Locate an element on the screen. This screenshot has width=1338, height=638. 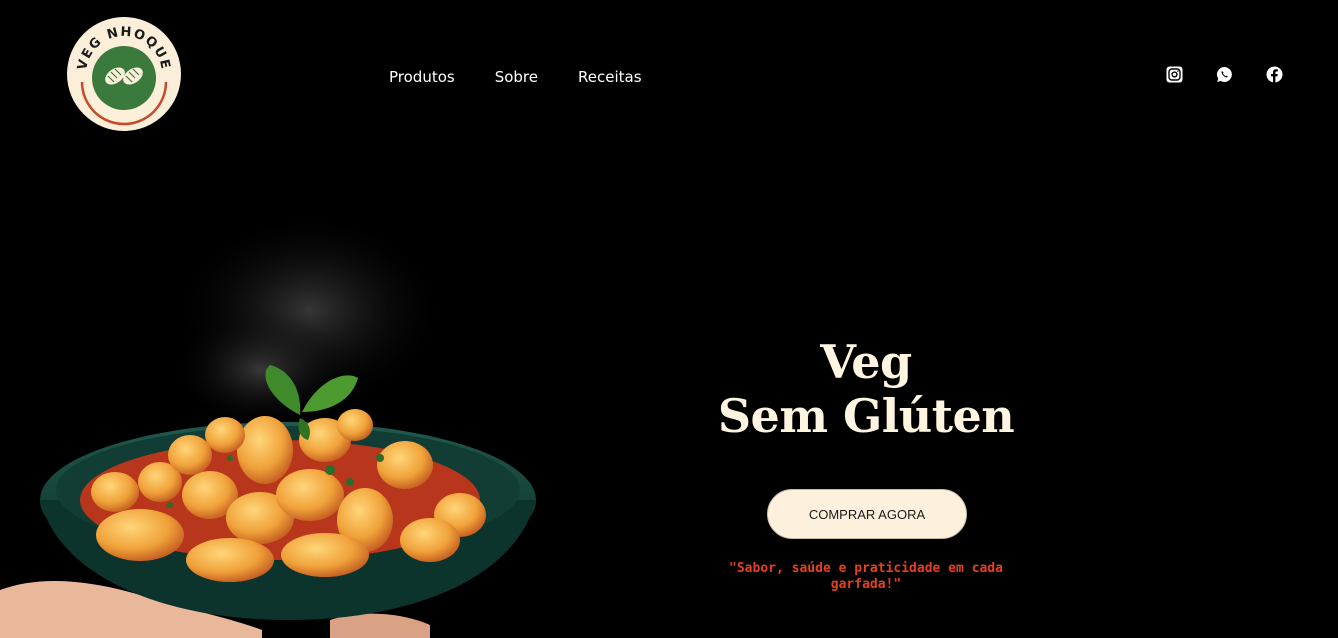
whatsapp-icon is located at coordinates (1224, 74).